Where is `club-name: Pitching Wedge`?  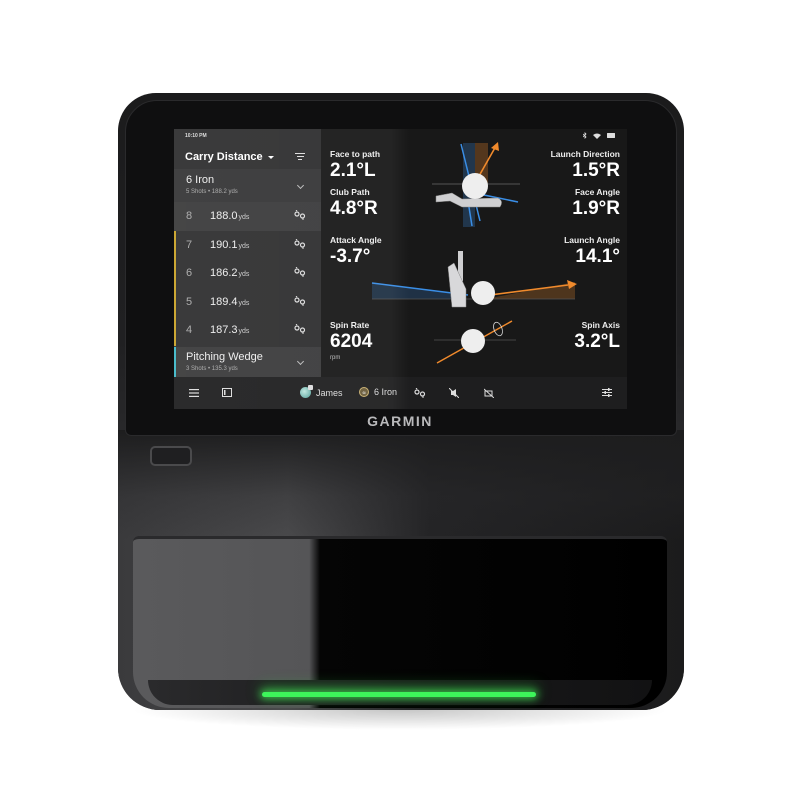
club-name: Pitching Wedge is located at coordinates (224, 357).